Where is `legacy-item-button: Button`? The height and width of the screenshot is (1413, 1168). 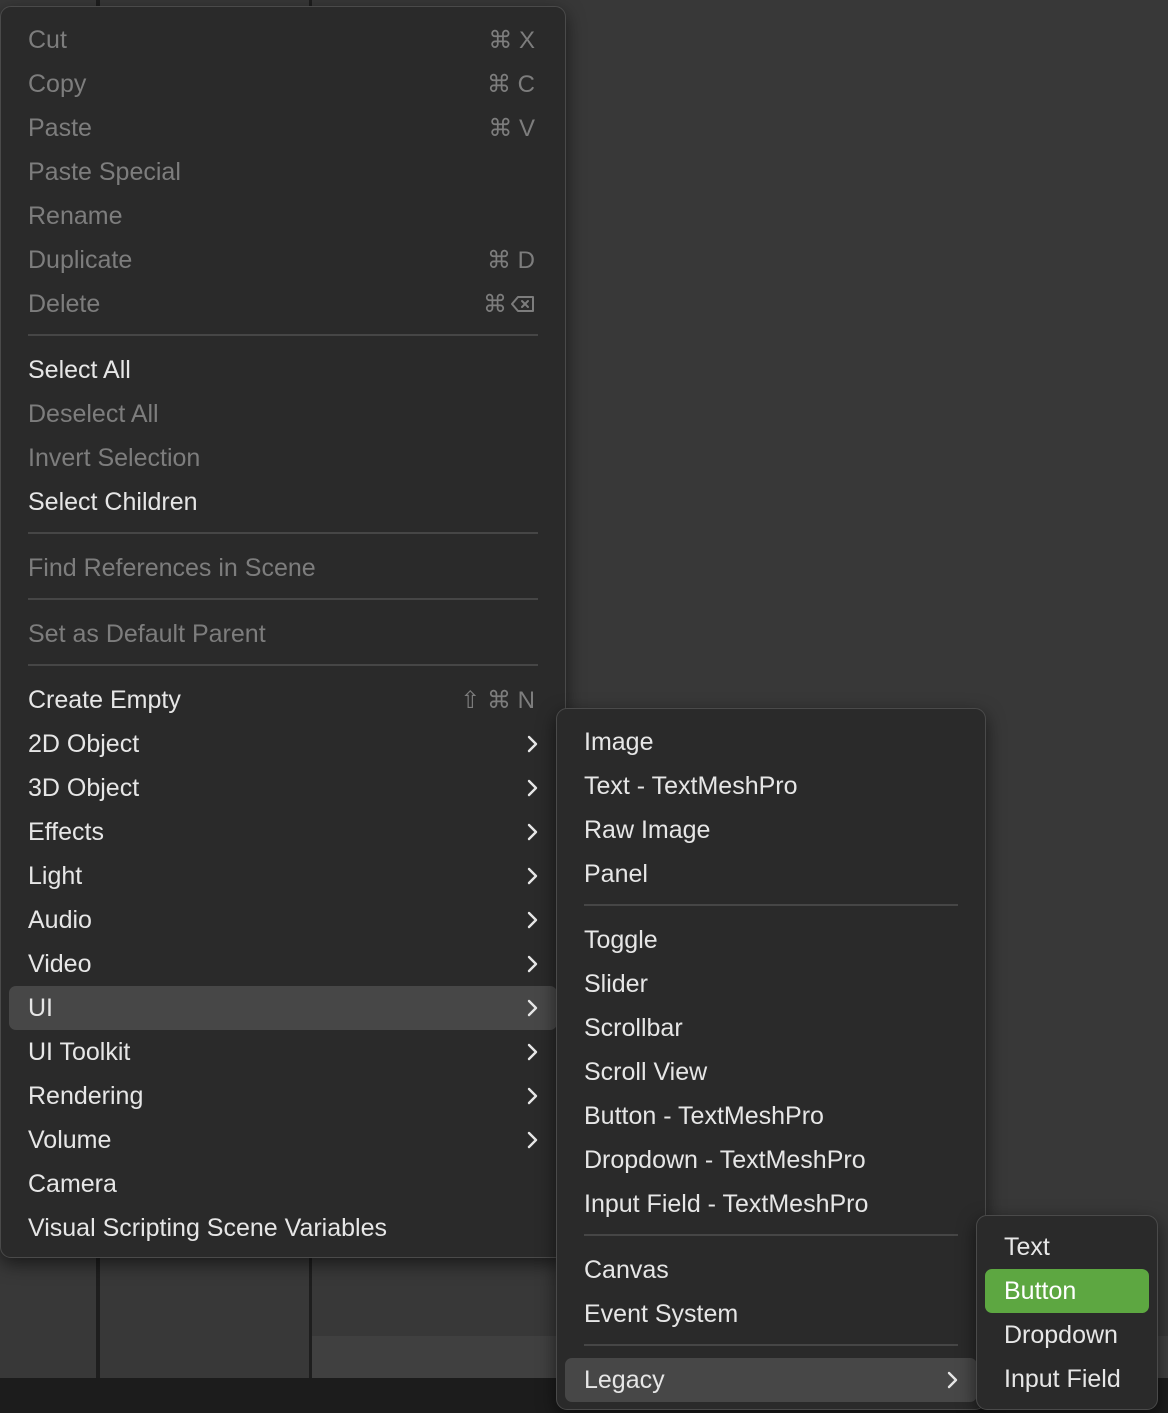
legacy-item-button: Button is located at coordinates (1067, 1291).